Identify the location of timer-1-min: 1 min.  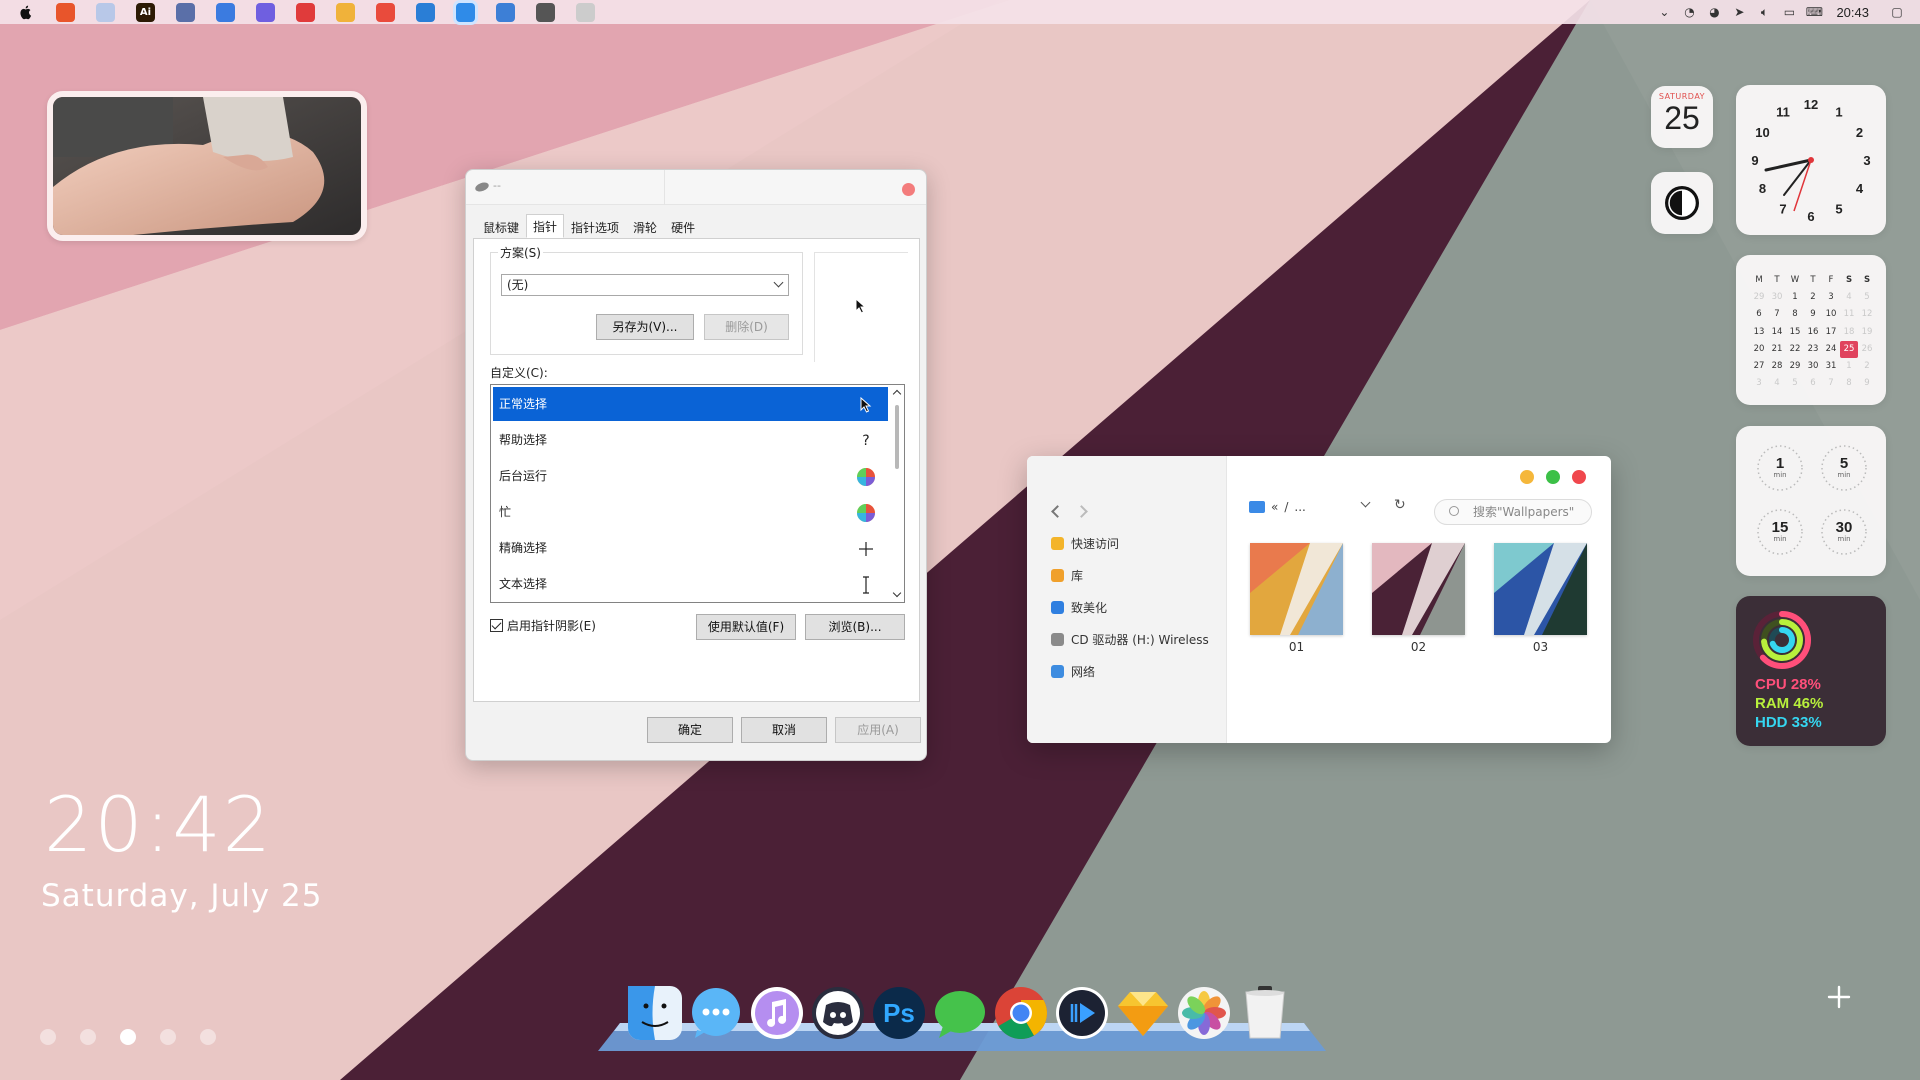
(1780, 468).